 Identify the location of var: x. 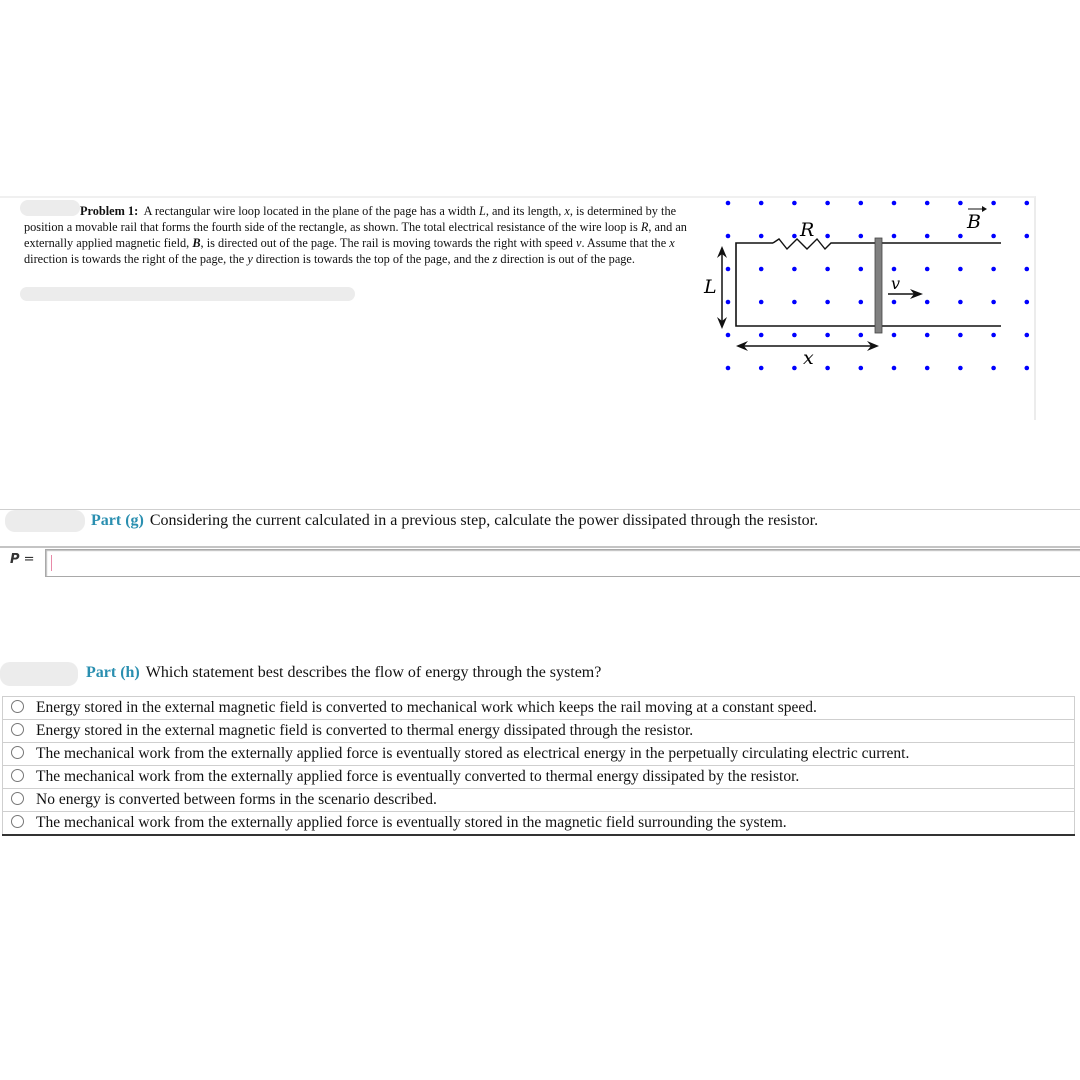
(672, 243).